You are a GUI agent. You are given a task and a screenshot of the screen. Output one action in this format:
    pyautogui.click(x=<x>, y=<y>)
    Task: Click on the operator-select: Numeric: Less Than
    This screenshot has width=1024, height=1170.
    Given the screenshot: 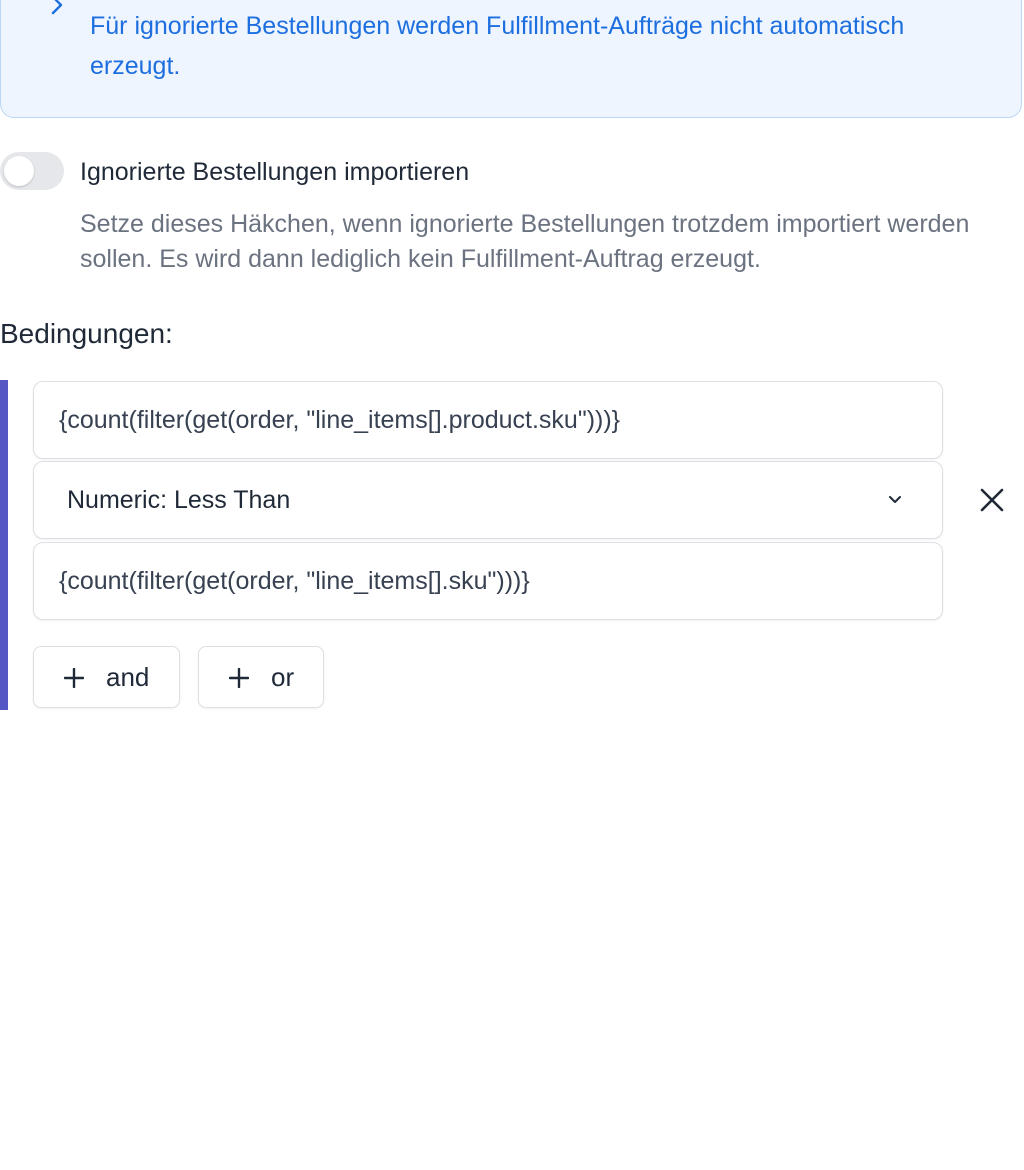 What is the action you would take?
    pyautogui.click(x=488, y=500)
    